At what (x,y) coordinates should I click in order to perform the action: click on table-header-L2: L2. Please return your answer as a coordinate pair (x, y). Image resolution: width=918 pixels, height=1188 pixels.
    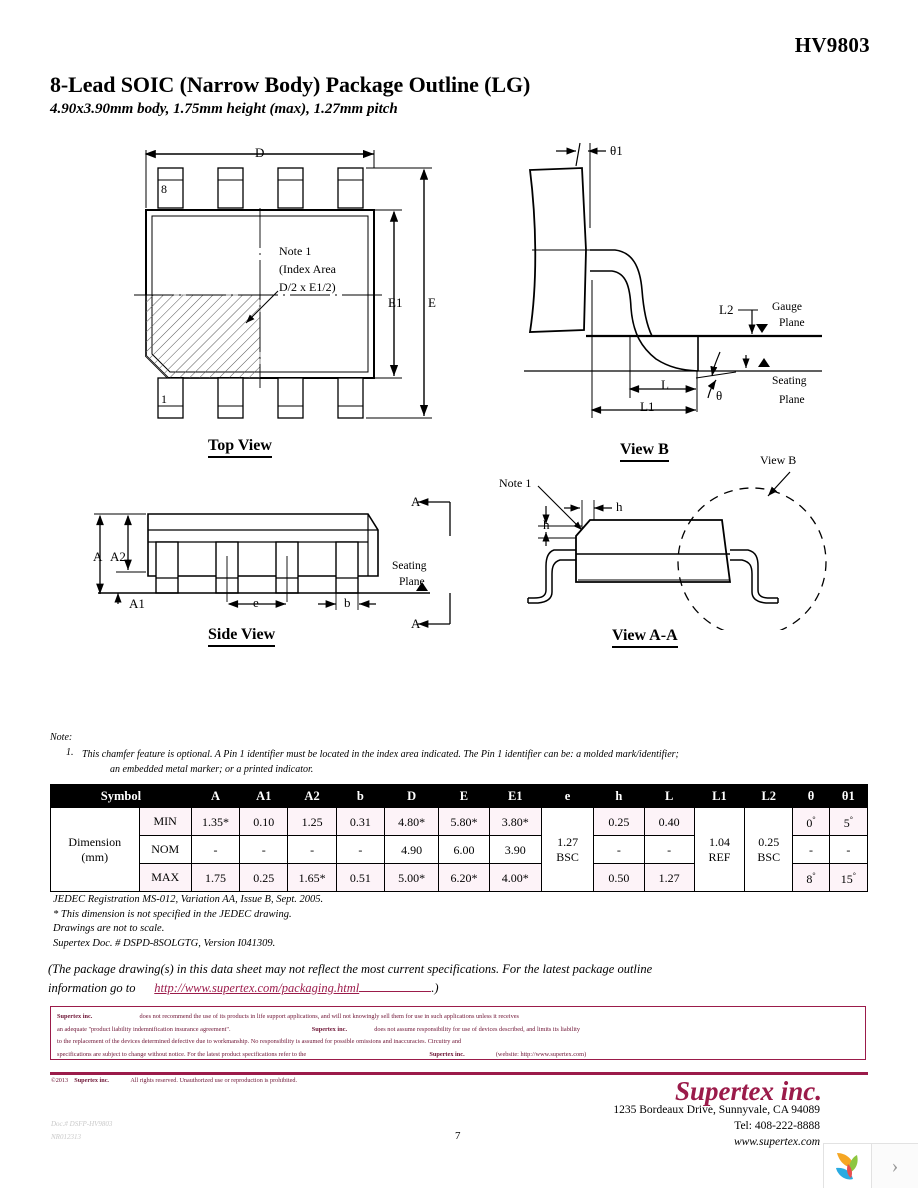
    Looking at the image, I should click on (769, 796).